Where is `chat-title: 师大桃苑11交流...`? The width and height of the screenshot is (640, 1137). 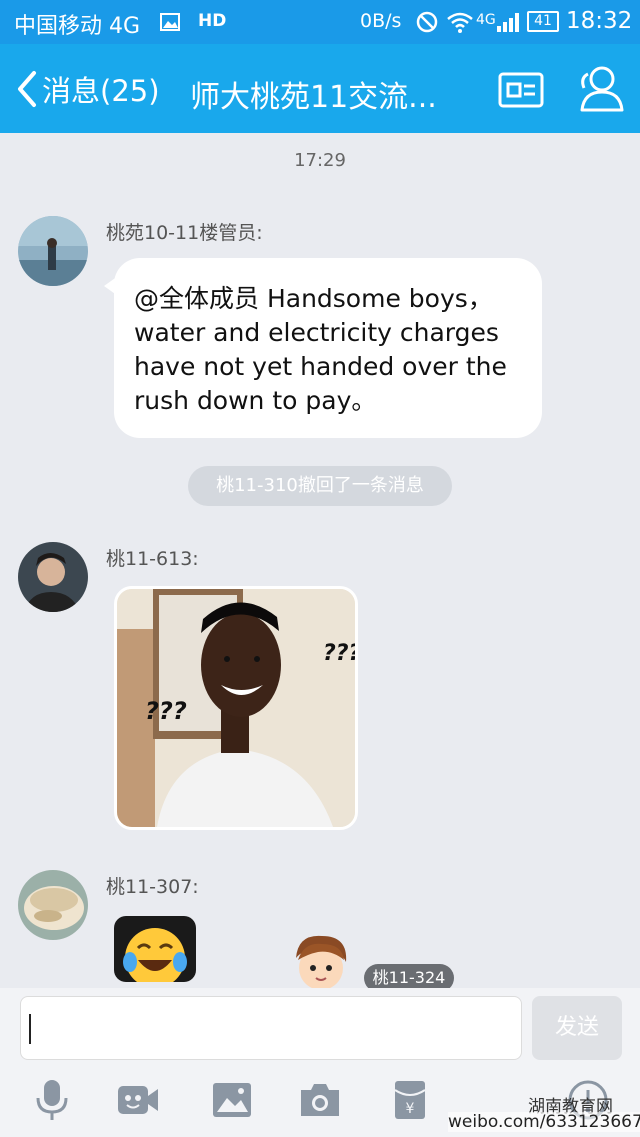 chat-title: 师大桃苑11交流... is located at coordinates (313, 97).